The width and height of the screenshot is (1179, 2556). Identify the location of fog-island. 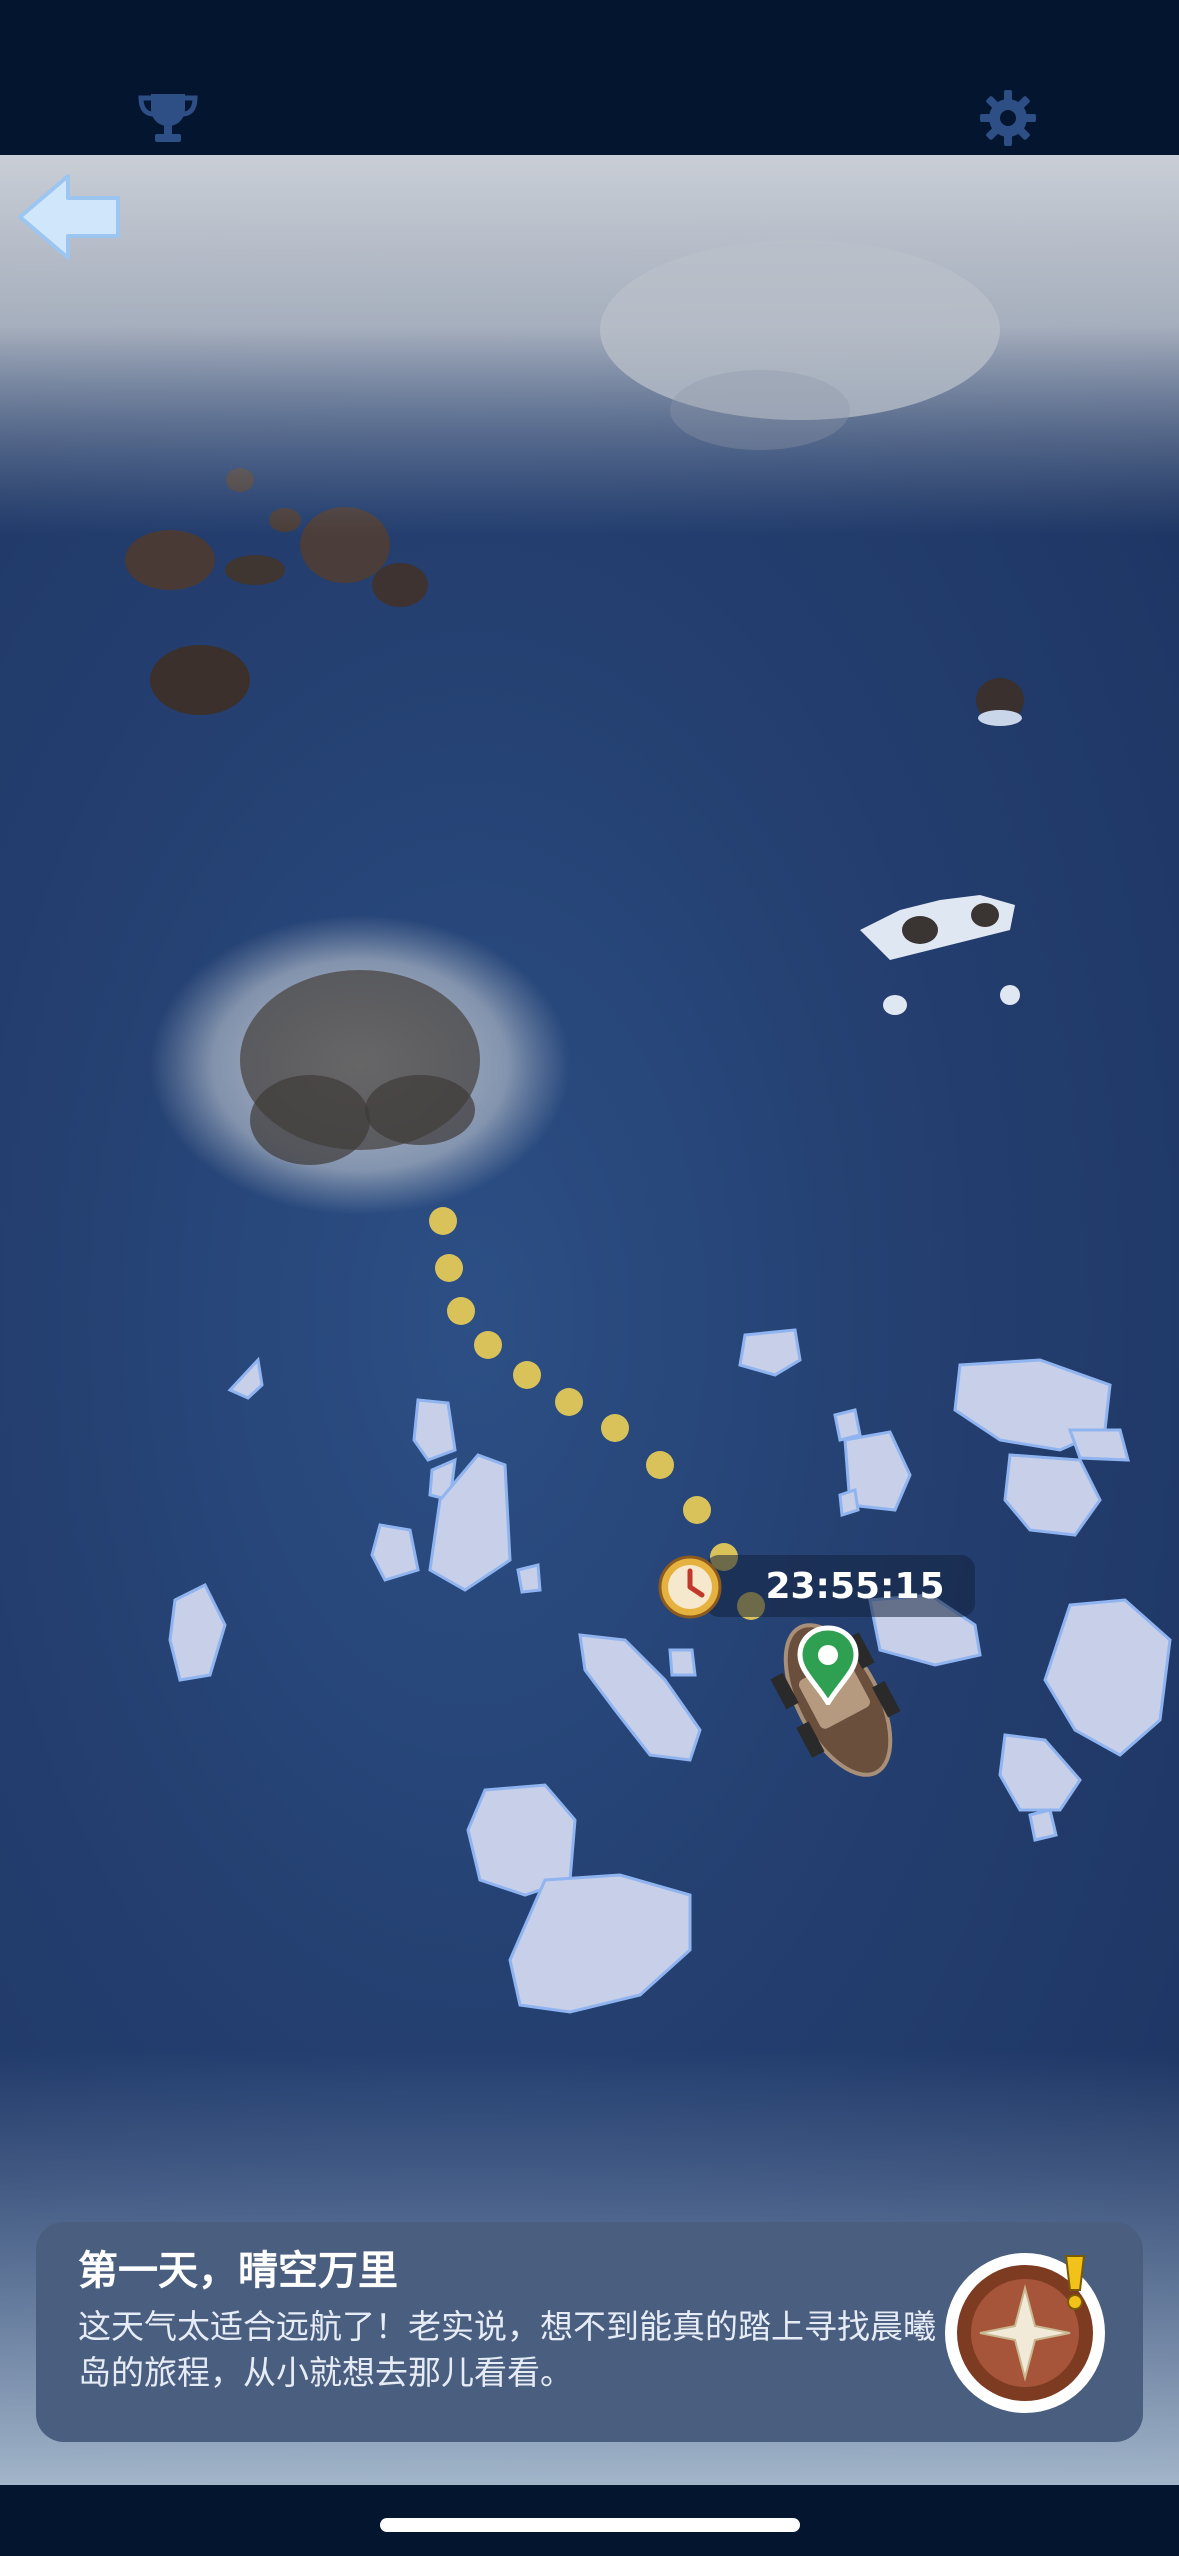
(360, 1065).